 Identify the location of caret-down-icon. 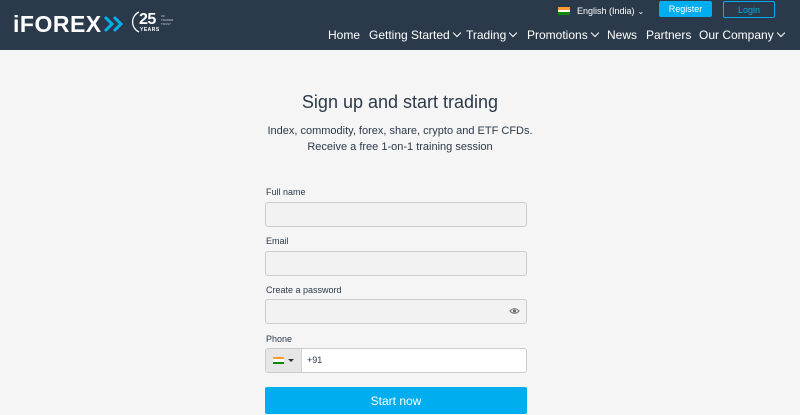
(291, 360).